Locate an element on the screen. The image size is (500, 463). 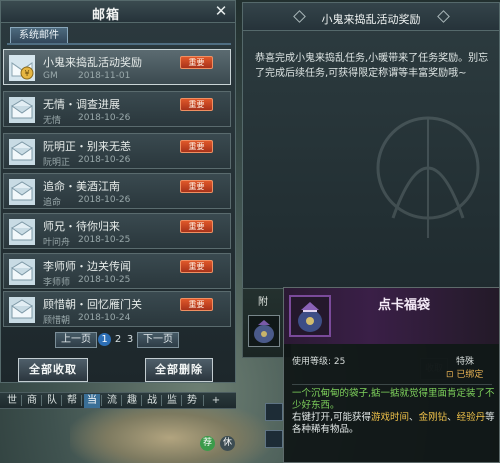
usage-highlight: 金刚钻 is located at coordinates (433, 417).